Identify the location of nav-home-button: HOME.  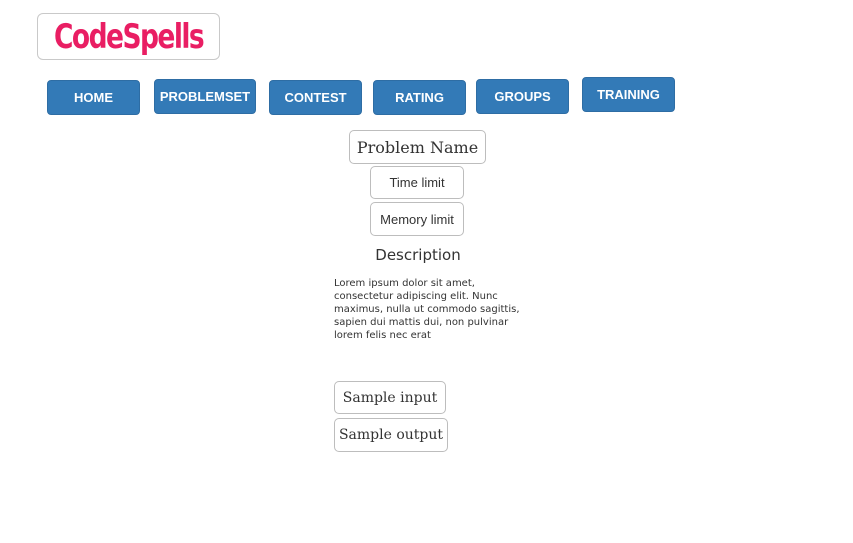
(93, 97).